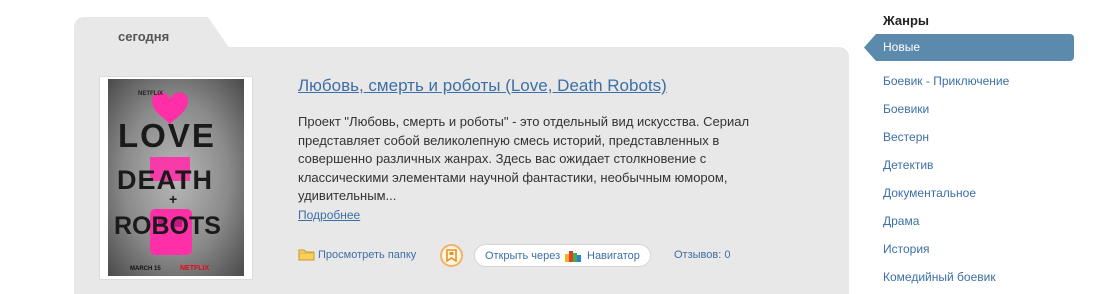 The width and height of the screenshot is (1102, 294). I want to click on genre-item-documentary: Документальное, so click(929, 193).